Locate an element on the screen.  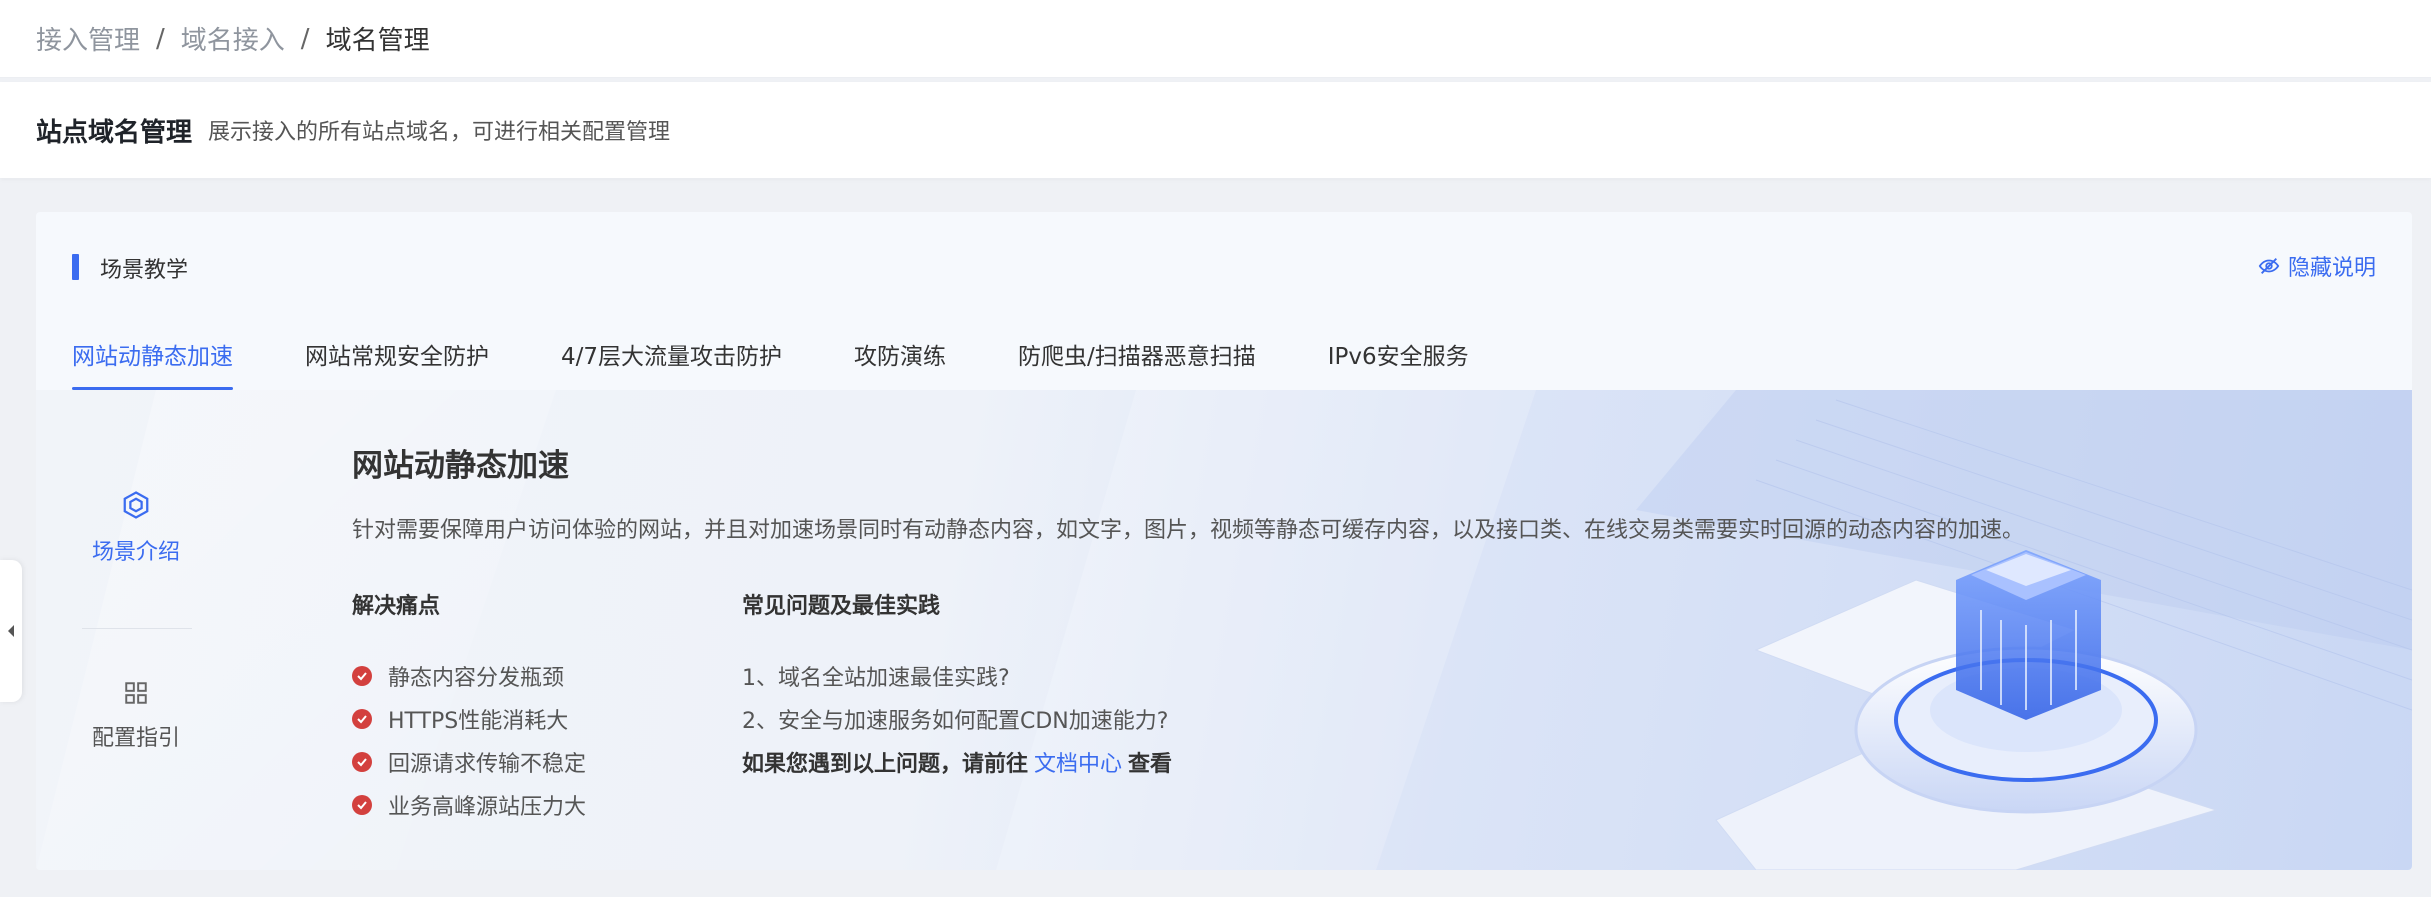
page-header: 站点域名管理 展示接入的所有站点域名，可进行相关配置管理 is located at coordinates (1215, 130).